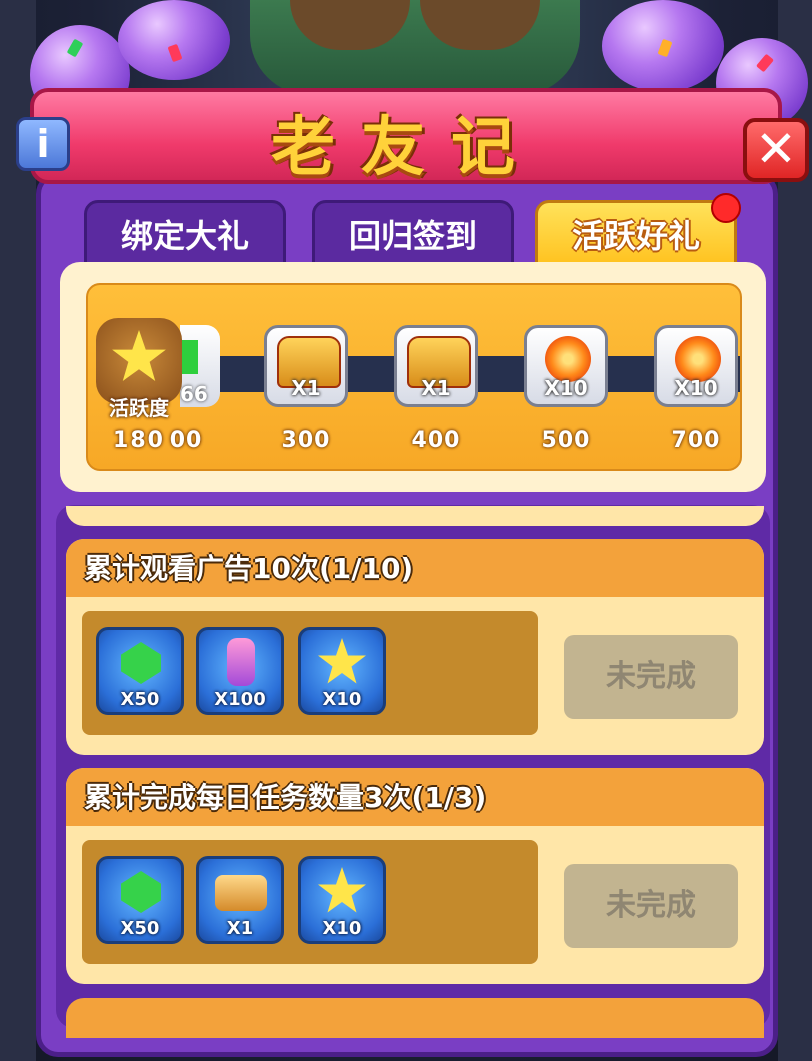 This screenshot has height=1061, width=812. I want to click on tab-return-checkin: 回归签到, so click(413, 234).